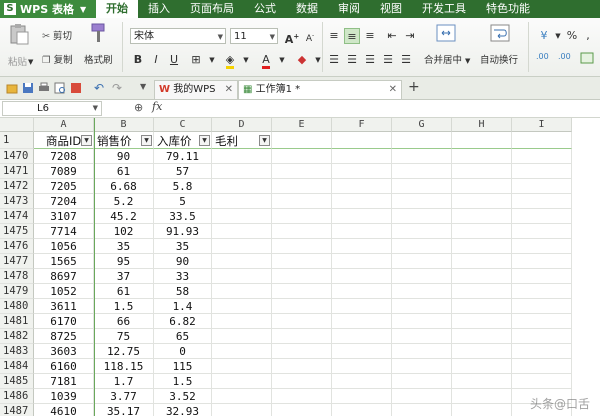  What do you see at coordinates (17, 336) in the screenshot?
I see `row-header: 1482` at bounding box center [17, 336].